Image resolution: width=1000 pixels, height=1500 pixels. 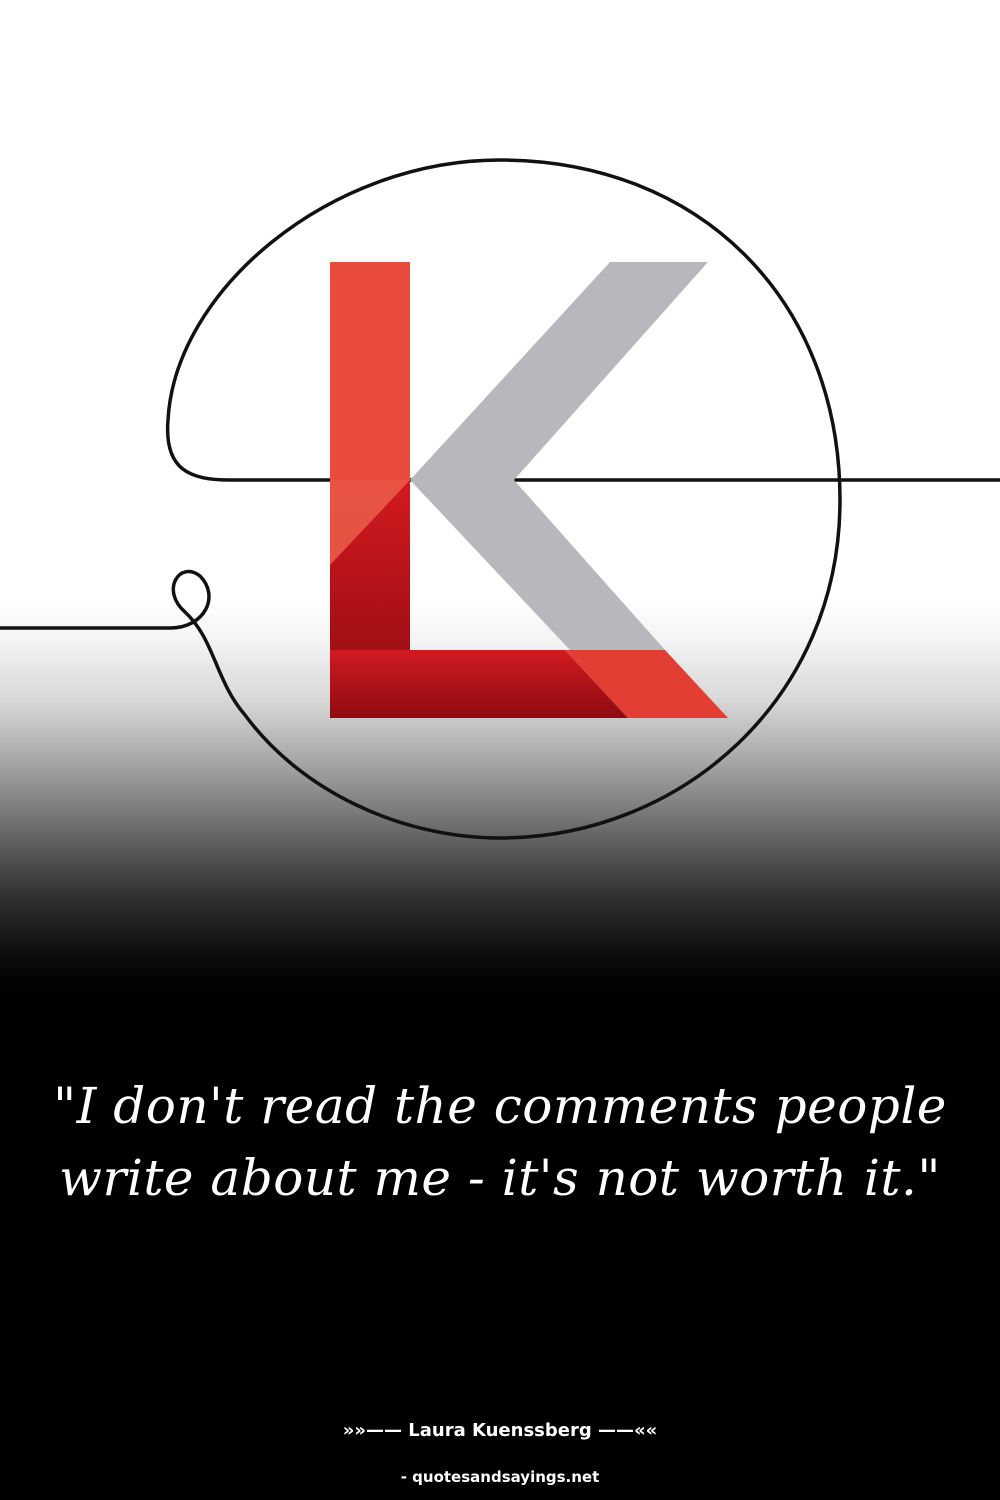 I want to click on source-link: - quotesandsayings.net, so click(x=500, y=1477).